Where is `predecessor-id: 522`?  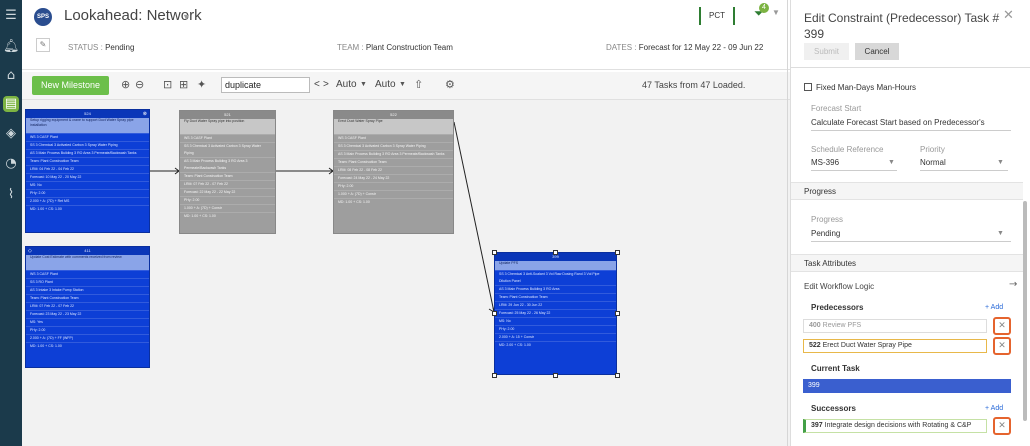 predecessor-id: 522 is located at coordinates (815, 345).